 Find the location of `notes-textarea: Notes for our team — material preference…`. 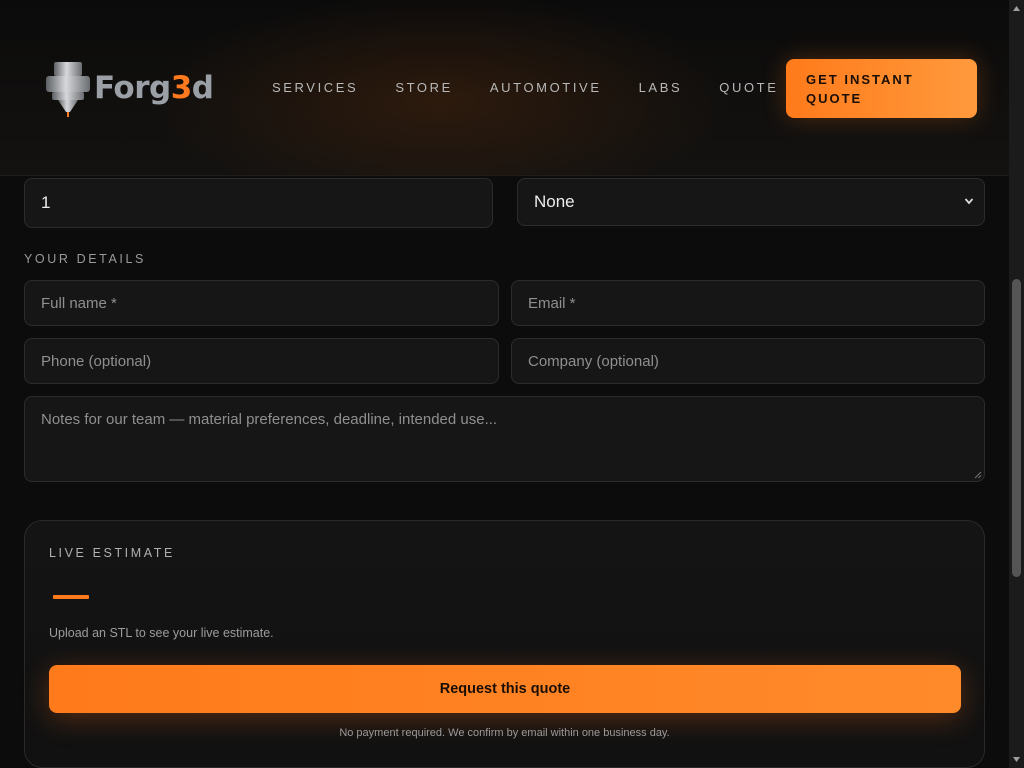

notes-textarea: Notes for our team — material preference… is located at coordinates (504, 439).